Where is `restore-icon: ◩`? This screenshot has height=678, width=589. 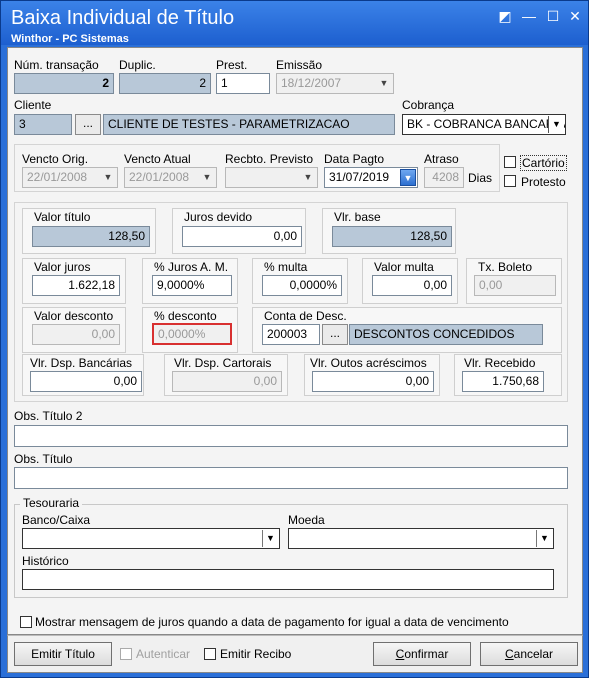
restore-icon: ◩ is located at coordinates (505, 16).